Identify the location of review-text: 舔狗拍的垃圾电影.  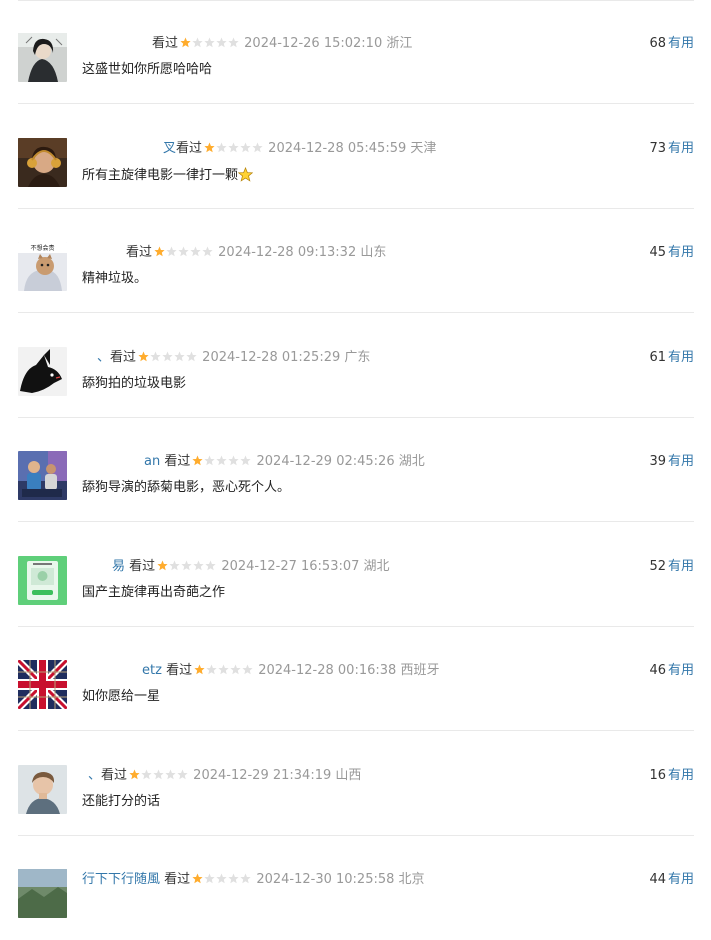
(134, 383).